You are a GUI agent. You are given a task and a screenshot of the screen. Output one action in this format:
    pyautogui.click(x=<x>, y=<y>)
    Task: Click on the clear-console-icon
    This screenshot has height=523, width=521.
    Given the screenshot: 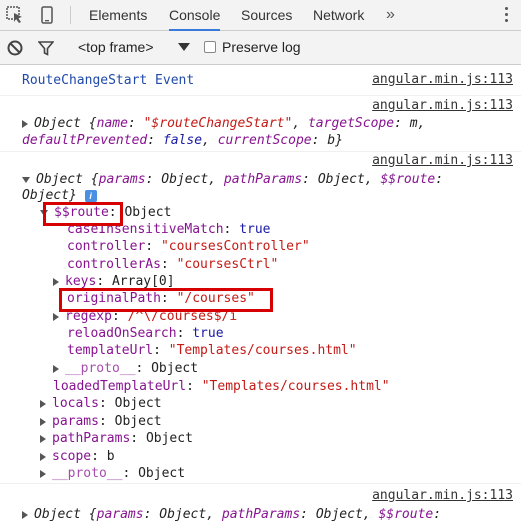 What is the action you would take?
    pyautogui.click(x=15, y=48)
    